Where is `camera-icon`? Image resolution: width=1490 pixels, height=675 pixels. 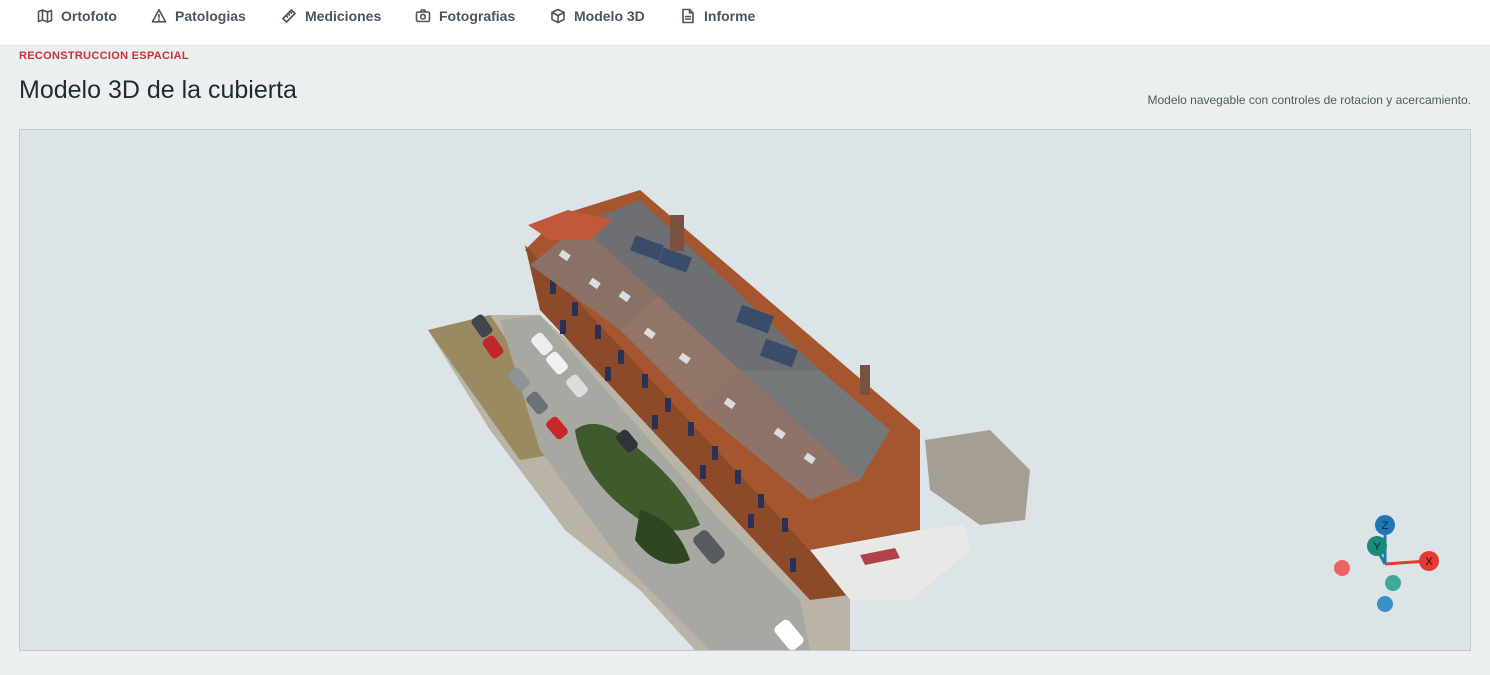
camera-icon is located at coordinates (423, 16).